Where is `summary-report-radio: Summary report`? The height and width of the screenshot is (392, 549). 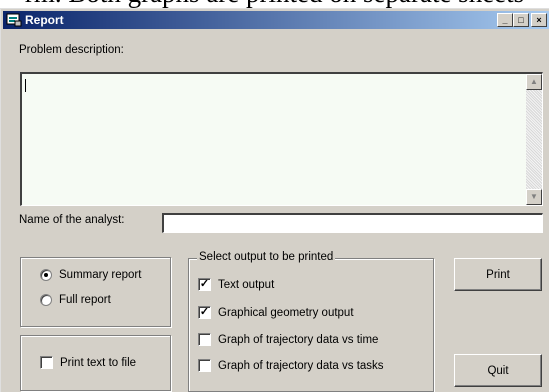 summary-report-radio: Summary report is located at coordinates (90, 275).